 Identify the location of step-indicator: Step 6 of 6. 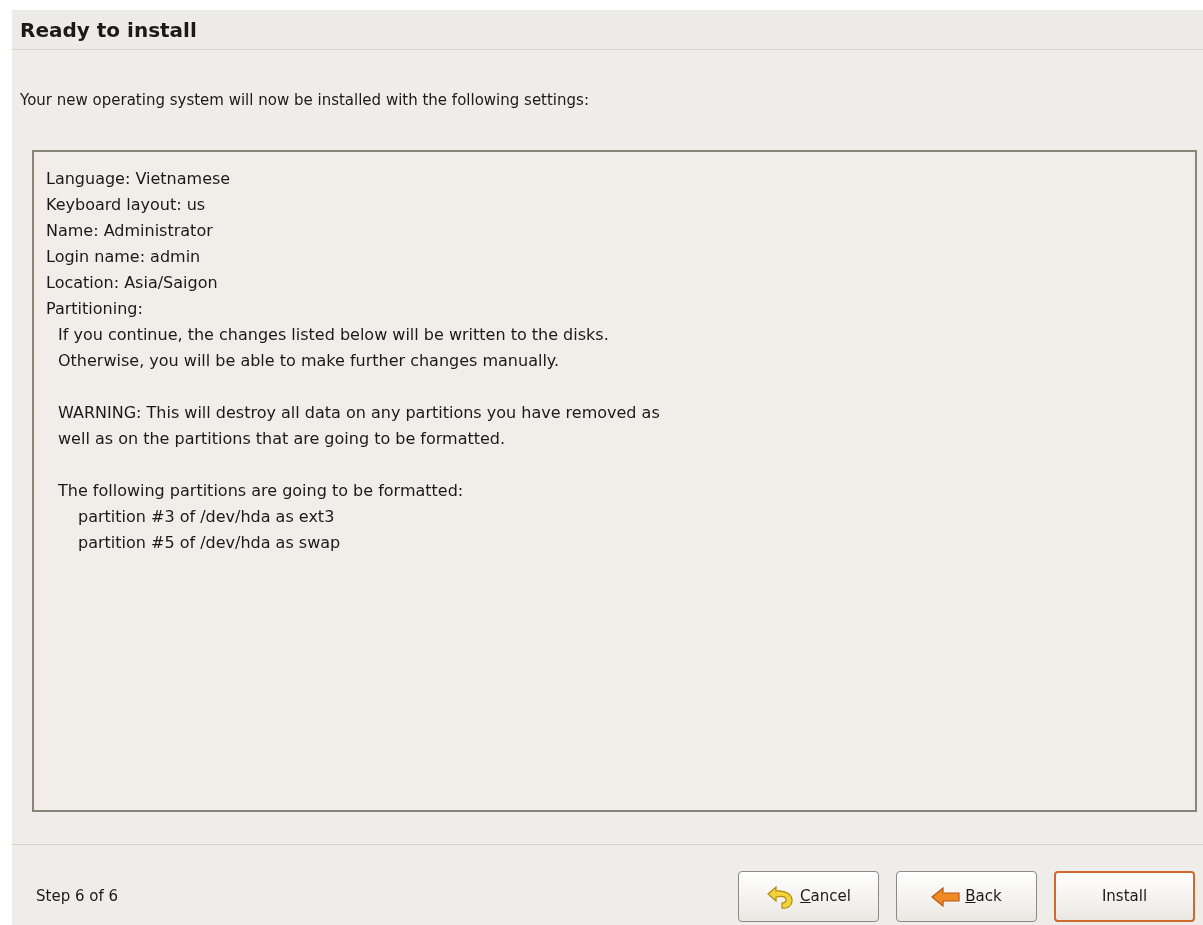
(77, 897).